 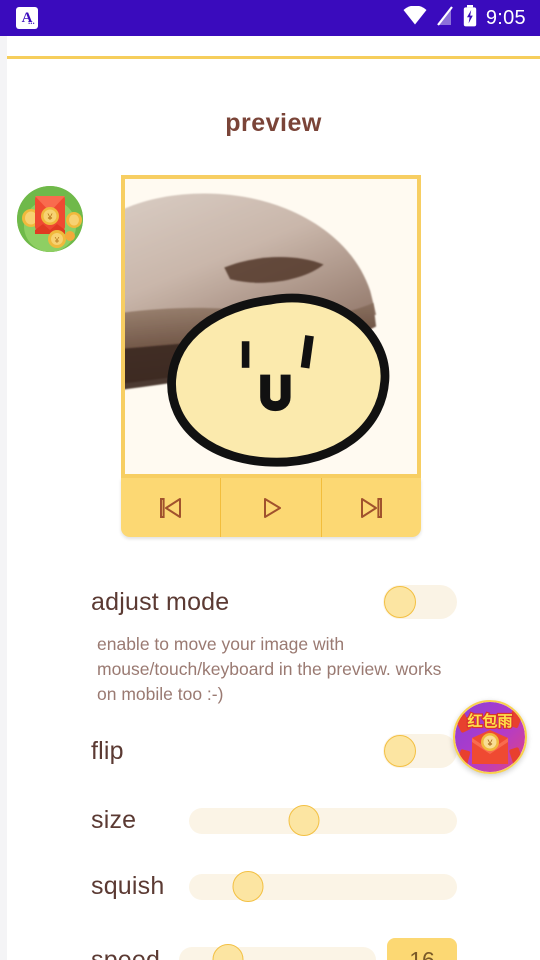 I want to click on browser-edge-strip, so click(x=3, y=498).